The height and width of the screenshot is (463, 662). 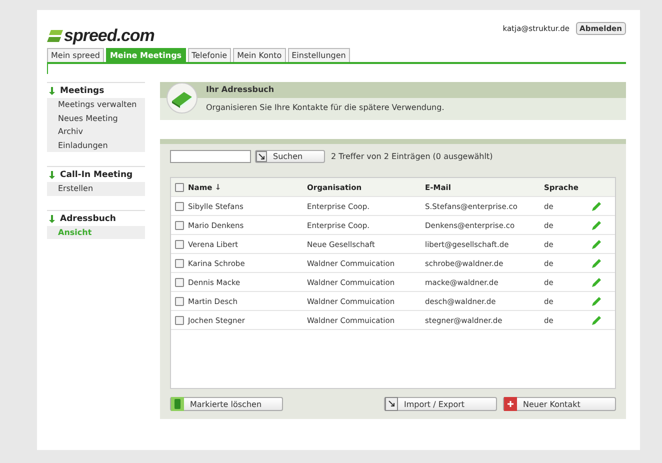 I want to click on arrow-icon, so click(x=261, y=156).